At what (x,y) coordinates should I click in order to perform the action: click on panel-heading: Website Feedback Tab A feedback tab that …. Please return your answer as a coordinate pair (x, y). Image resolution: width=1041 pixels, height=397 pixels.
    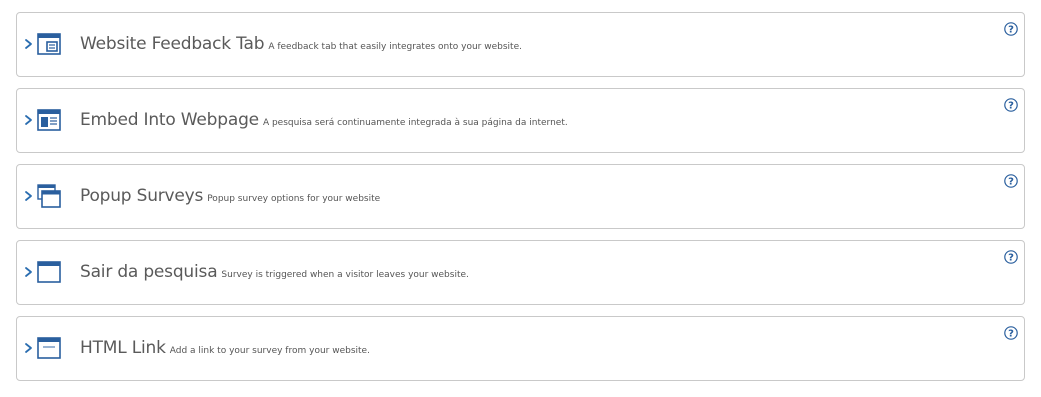
    Looking at the image, I should click on (301, 45).